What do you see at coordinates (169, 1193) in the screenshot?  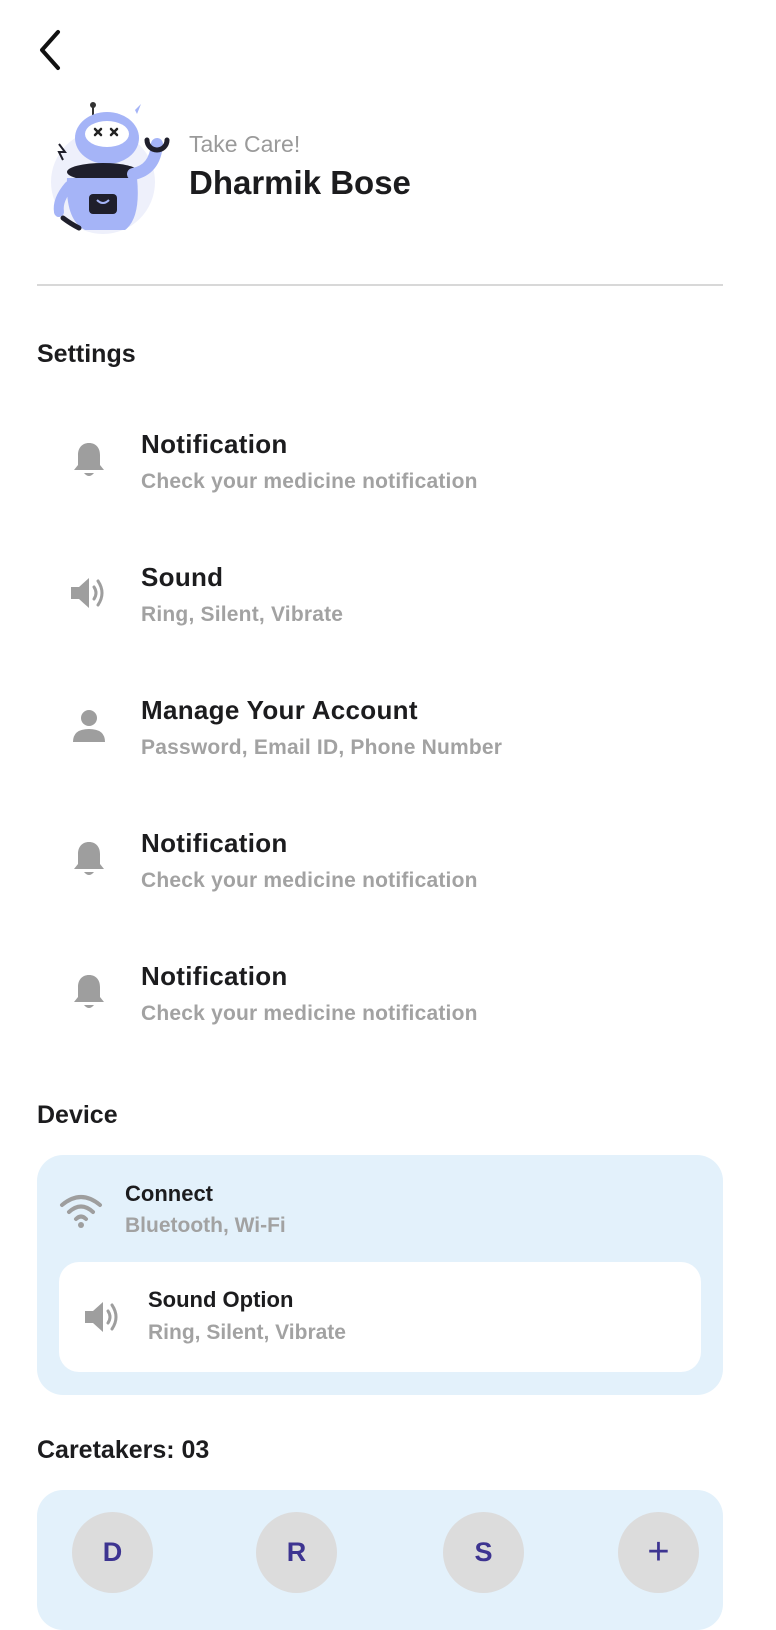 I see `device-item-title: Connect` at bounding box center [169, 1193].